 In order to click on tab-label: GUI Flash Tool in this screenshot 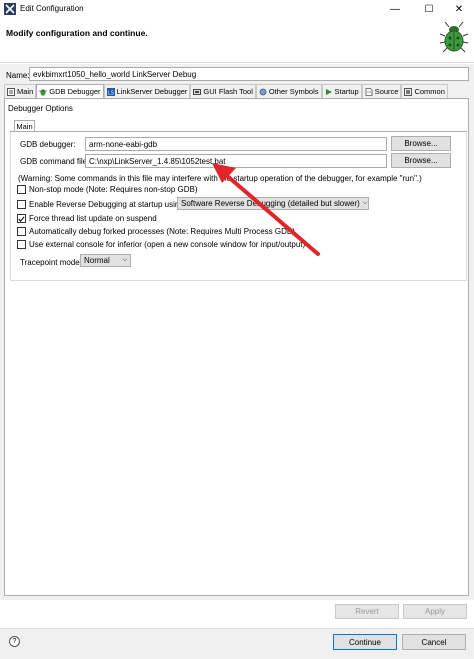, I will do `click(228, 91)`.